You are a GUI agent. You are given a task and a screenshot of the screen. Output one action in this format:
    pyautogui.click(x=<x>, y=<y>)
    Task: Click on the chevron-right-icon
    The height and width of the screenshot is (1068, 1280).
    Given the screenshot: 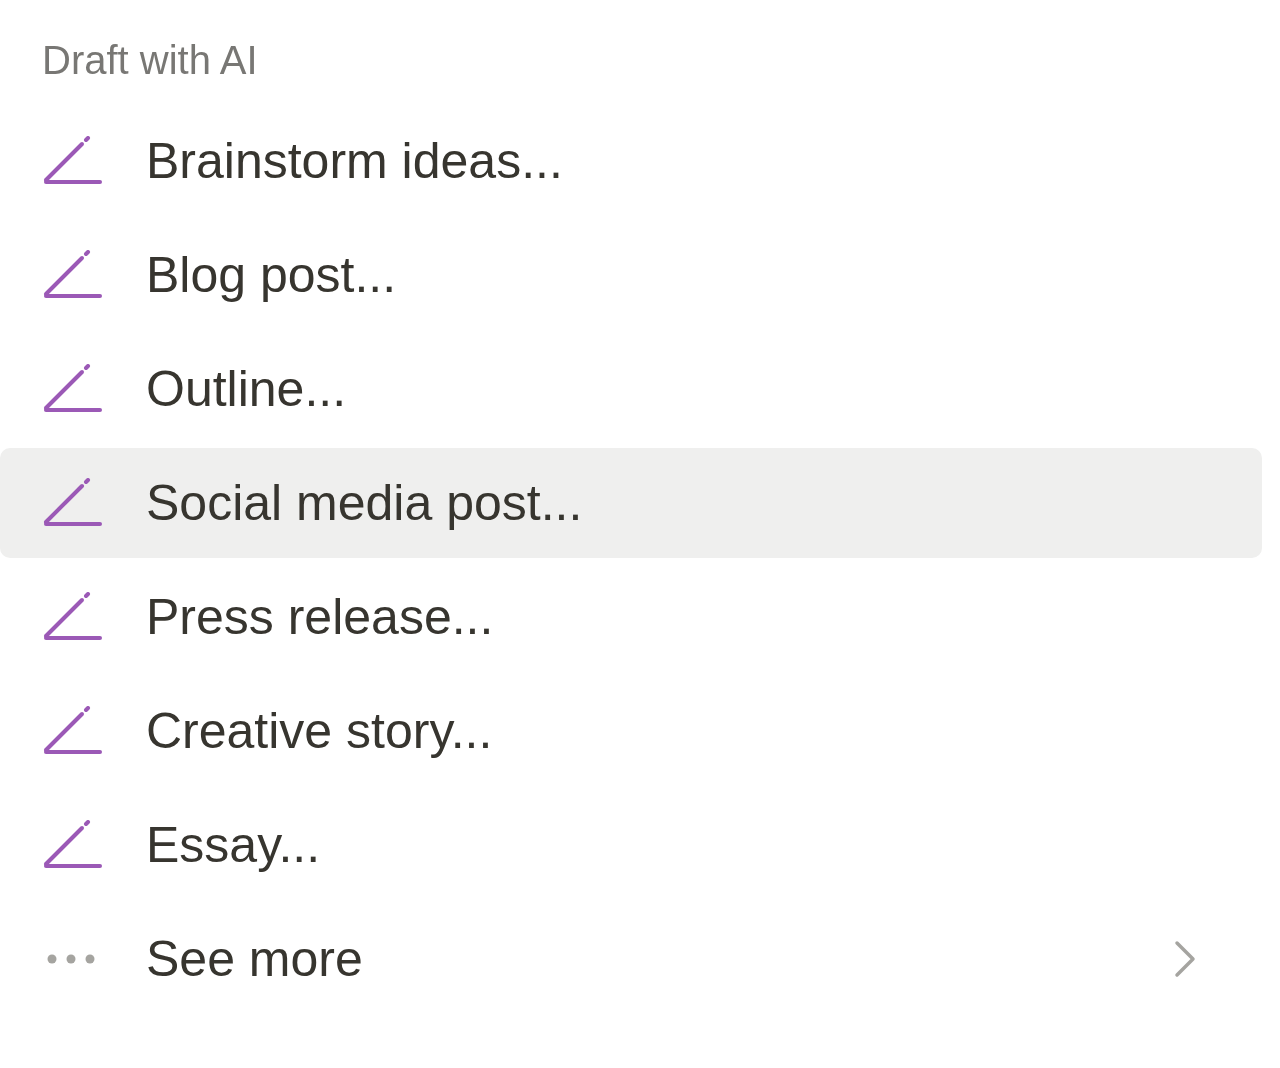 What is the action you would take?
    pyautogui.click(x=1185, y=959)
    